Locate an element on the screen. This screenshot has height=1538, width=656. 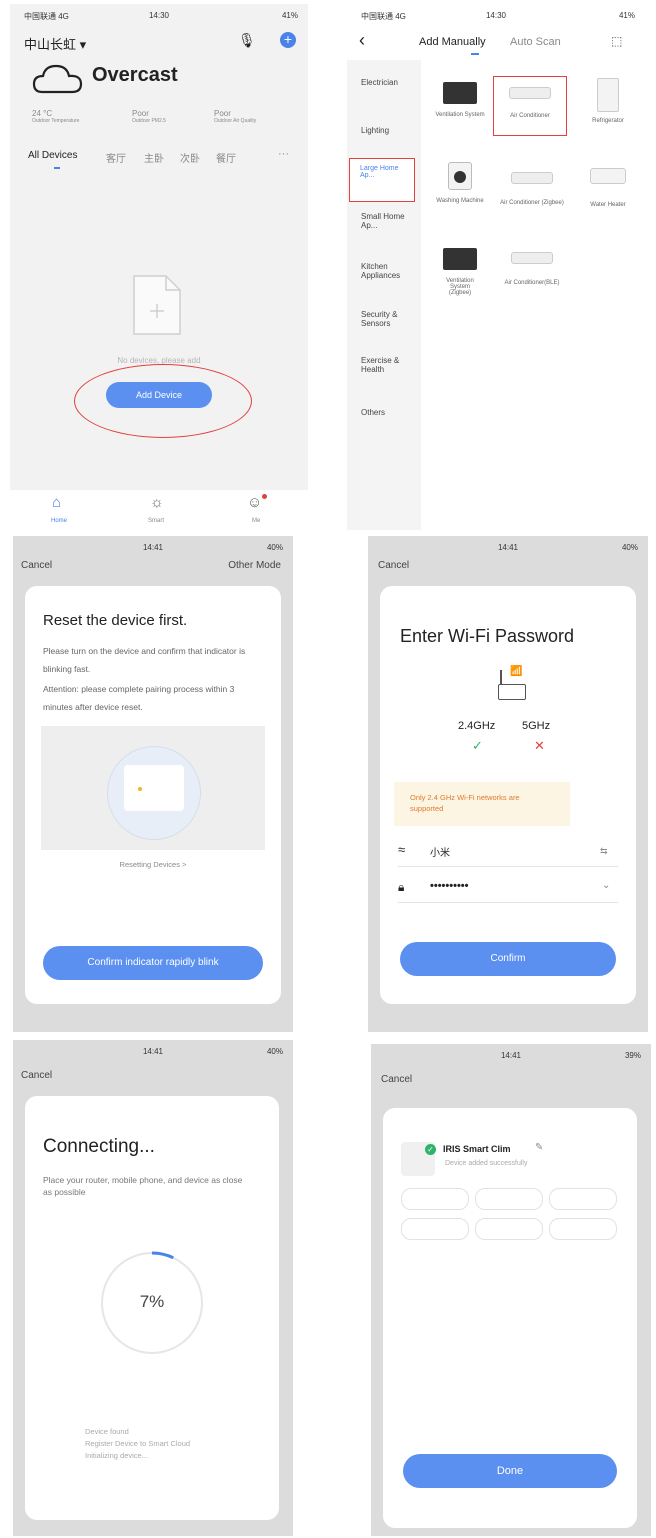
device-air-conditioner-ble: Air Conditioner(BLE) is located at coordinates (532, 282).